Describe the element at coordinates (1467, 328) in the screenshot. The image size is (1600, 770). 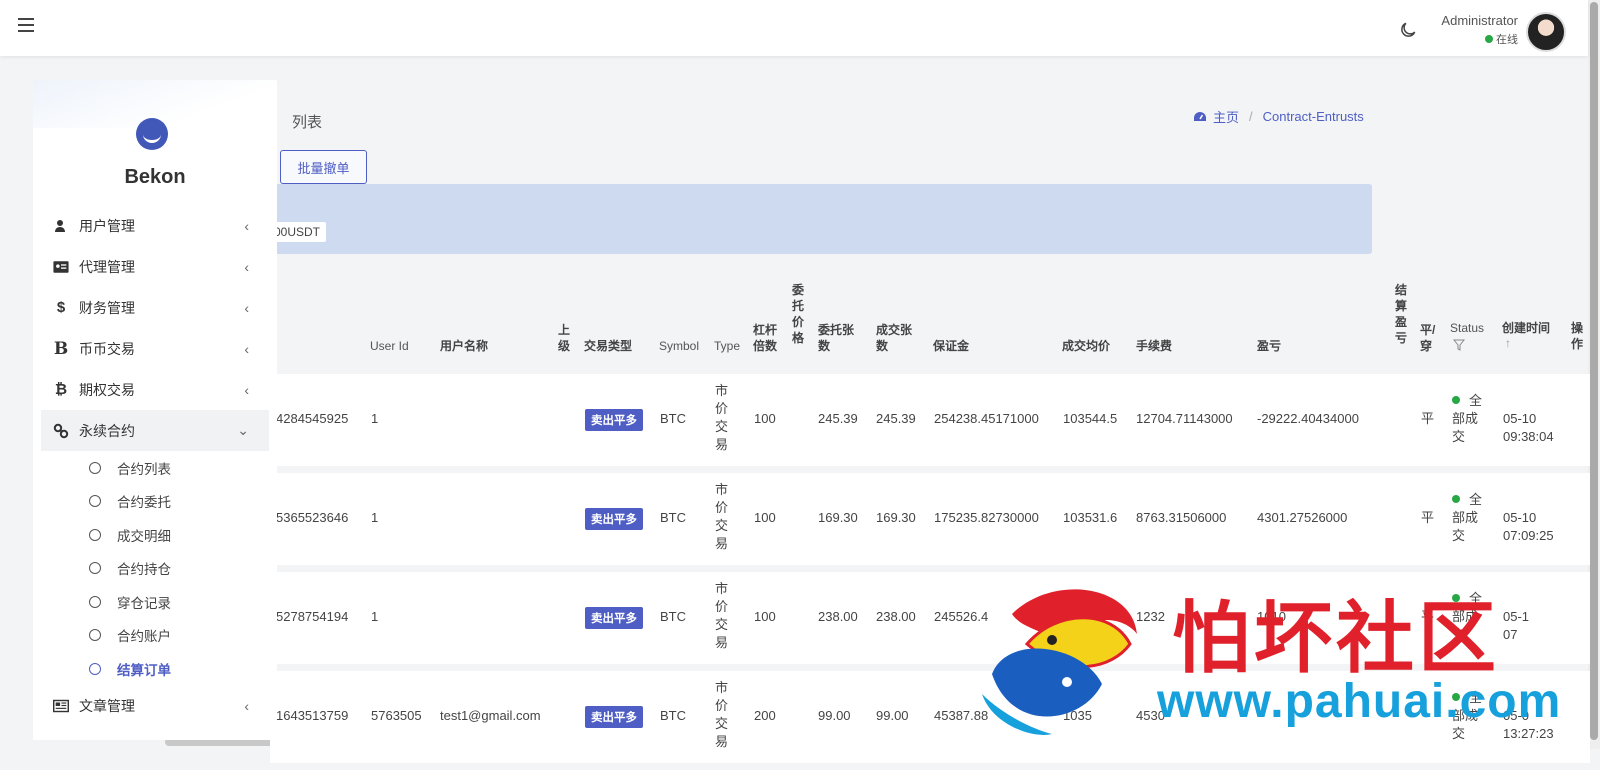
I see `col-status: Status` at that location.